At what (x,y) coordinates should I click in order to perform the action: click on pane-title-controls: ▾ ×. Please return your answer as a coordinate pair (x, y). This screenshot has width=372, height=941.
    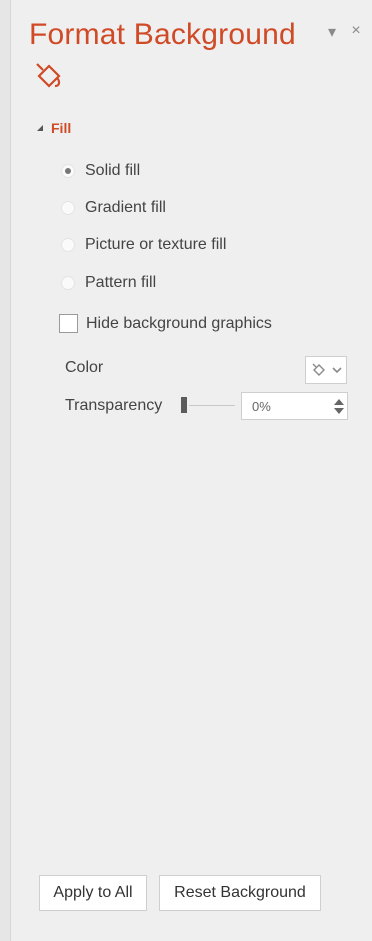
    Looking at the image, I should click on (344, 32).